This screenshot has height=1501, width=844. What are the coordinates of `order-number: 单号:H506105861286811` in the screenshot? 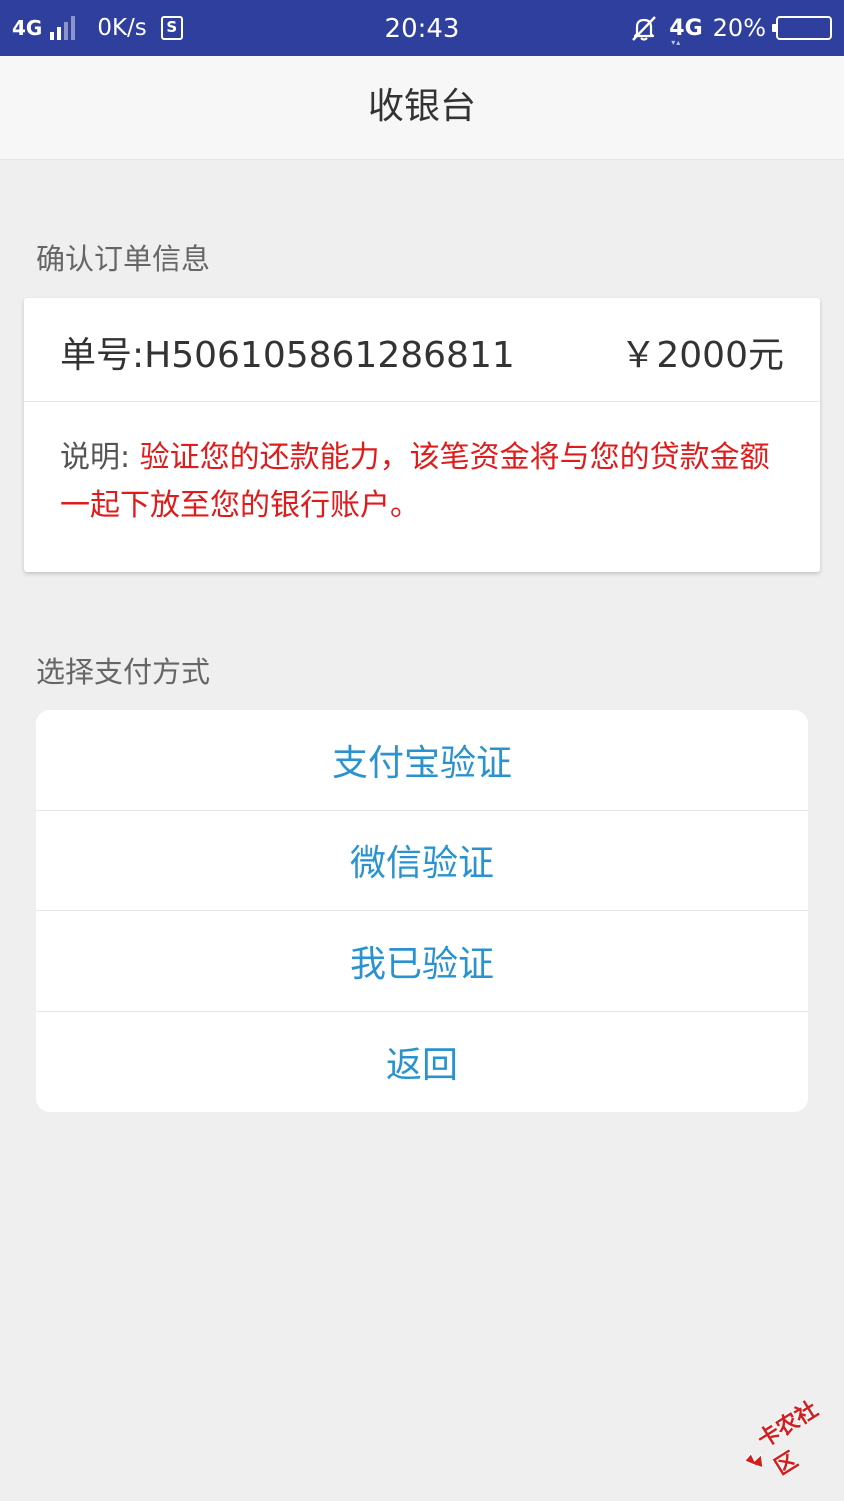 It's located at (287, 355).